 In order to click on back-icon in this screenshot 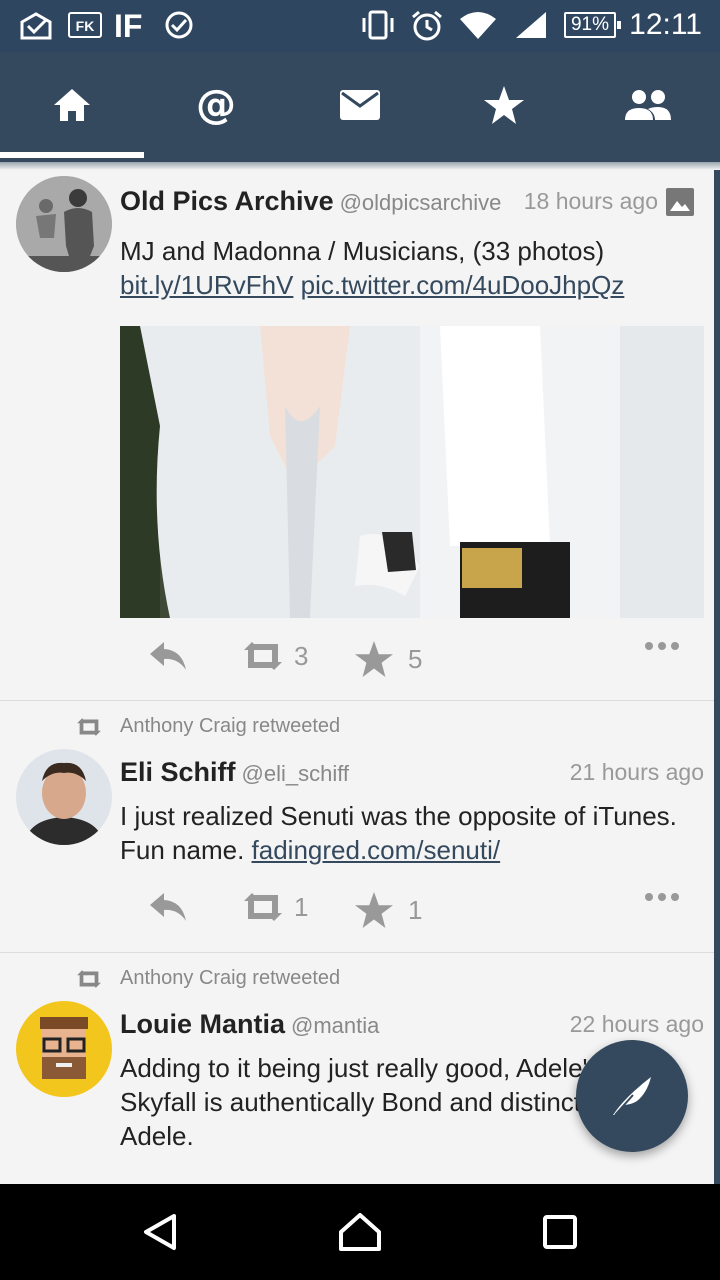, I will do `click(160, 1232)`.